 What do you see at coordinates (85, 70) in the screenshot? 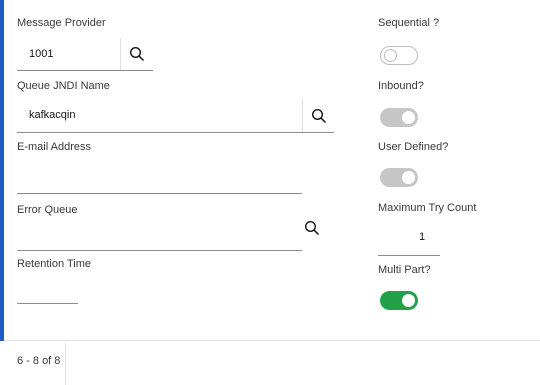
I see `message-provider-underline` at bounding box center [85, 70].